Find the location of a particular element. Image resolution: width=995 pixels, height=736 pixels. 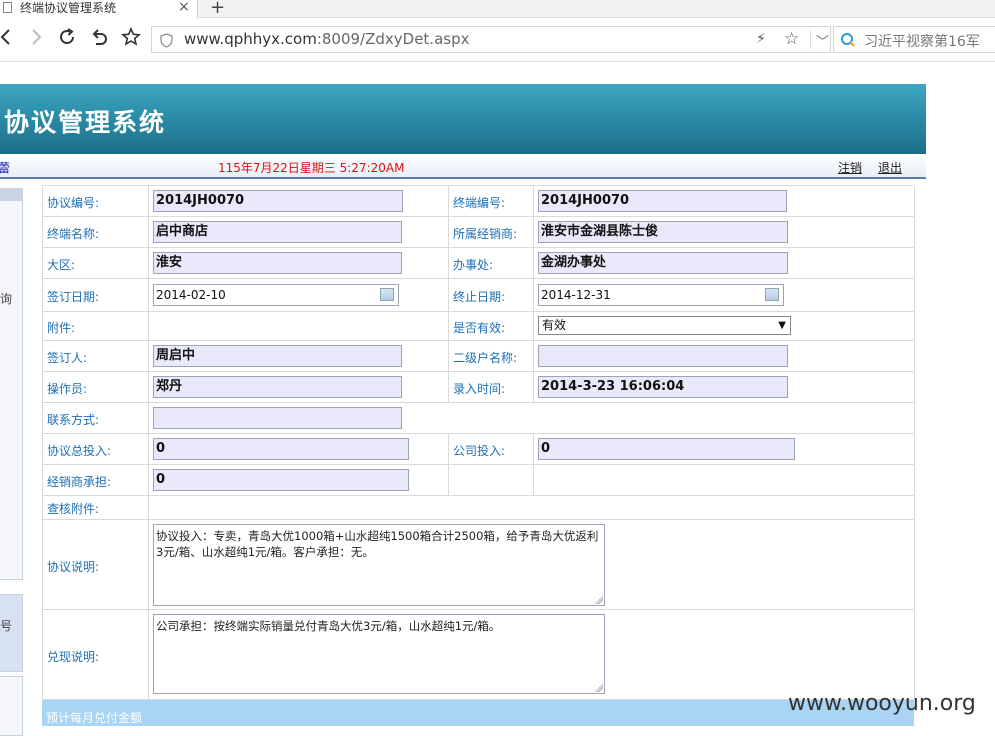

total-invest-field: 0 is located at coordinates (281, 449).